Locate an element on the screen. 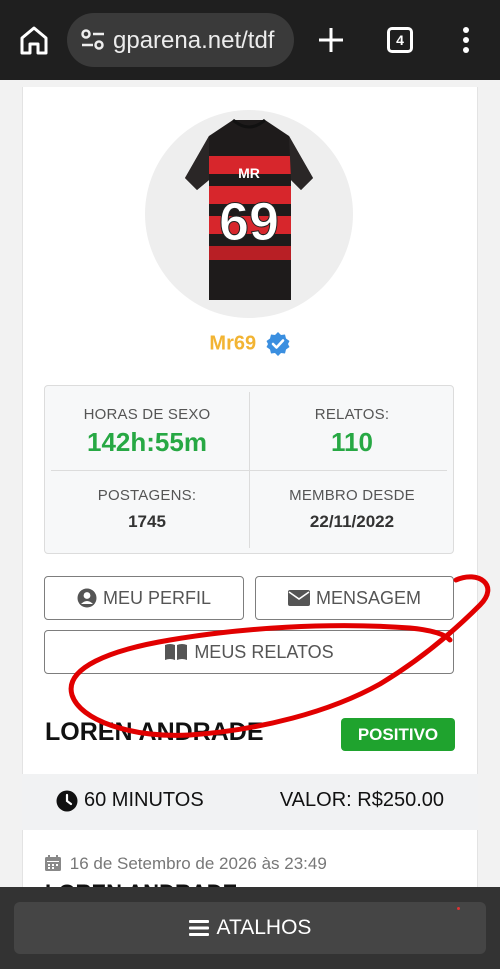  new-tab-icon is located at coordinates (331, 40).